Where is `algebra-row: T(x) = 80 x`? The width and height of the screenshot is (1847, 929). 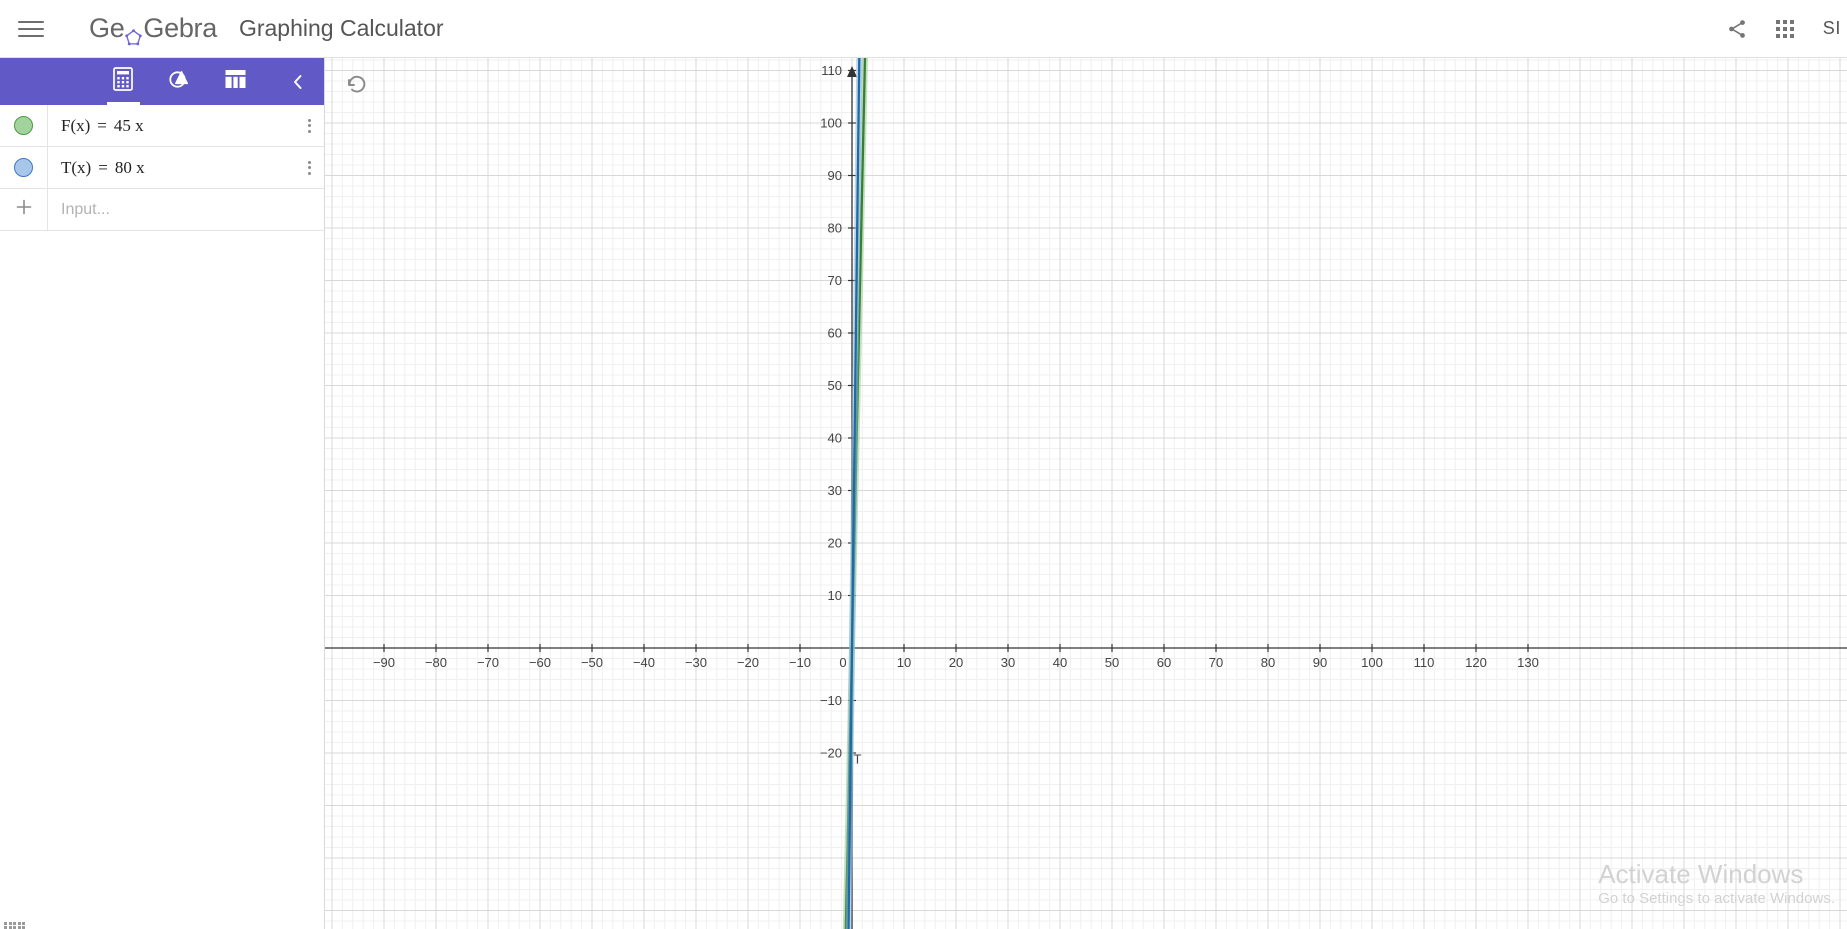
algebra-row: T(x) = 80 x is located at coordinates (162, 168).